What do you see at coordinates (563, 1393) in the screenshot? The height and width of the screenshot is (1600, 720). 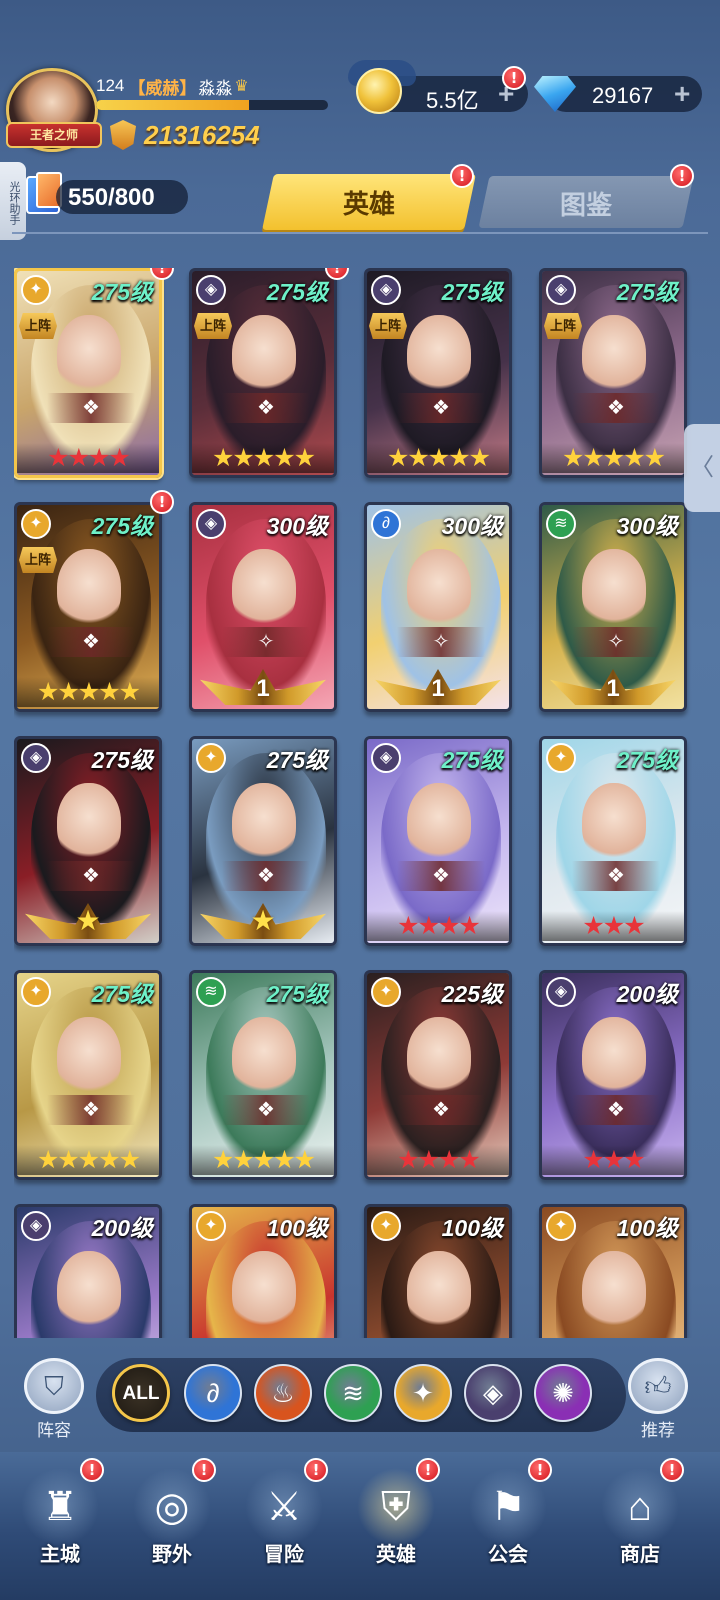 I see `filter-arcane-button: ✺` at bounding box center [563, 1393].